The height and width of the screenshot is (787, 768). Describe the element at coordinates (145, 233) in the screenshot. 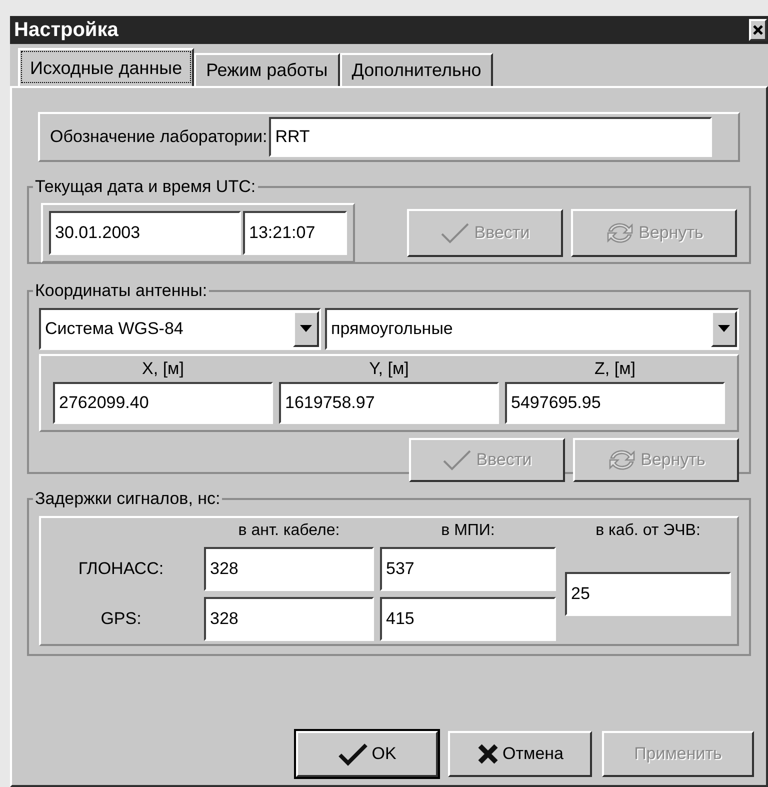

I see `date-field: 30.01.2003` at that location.